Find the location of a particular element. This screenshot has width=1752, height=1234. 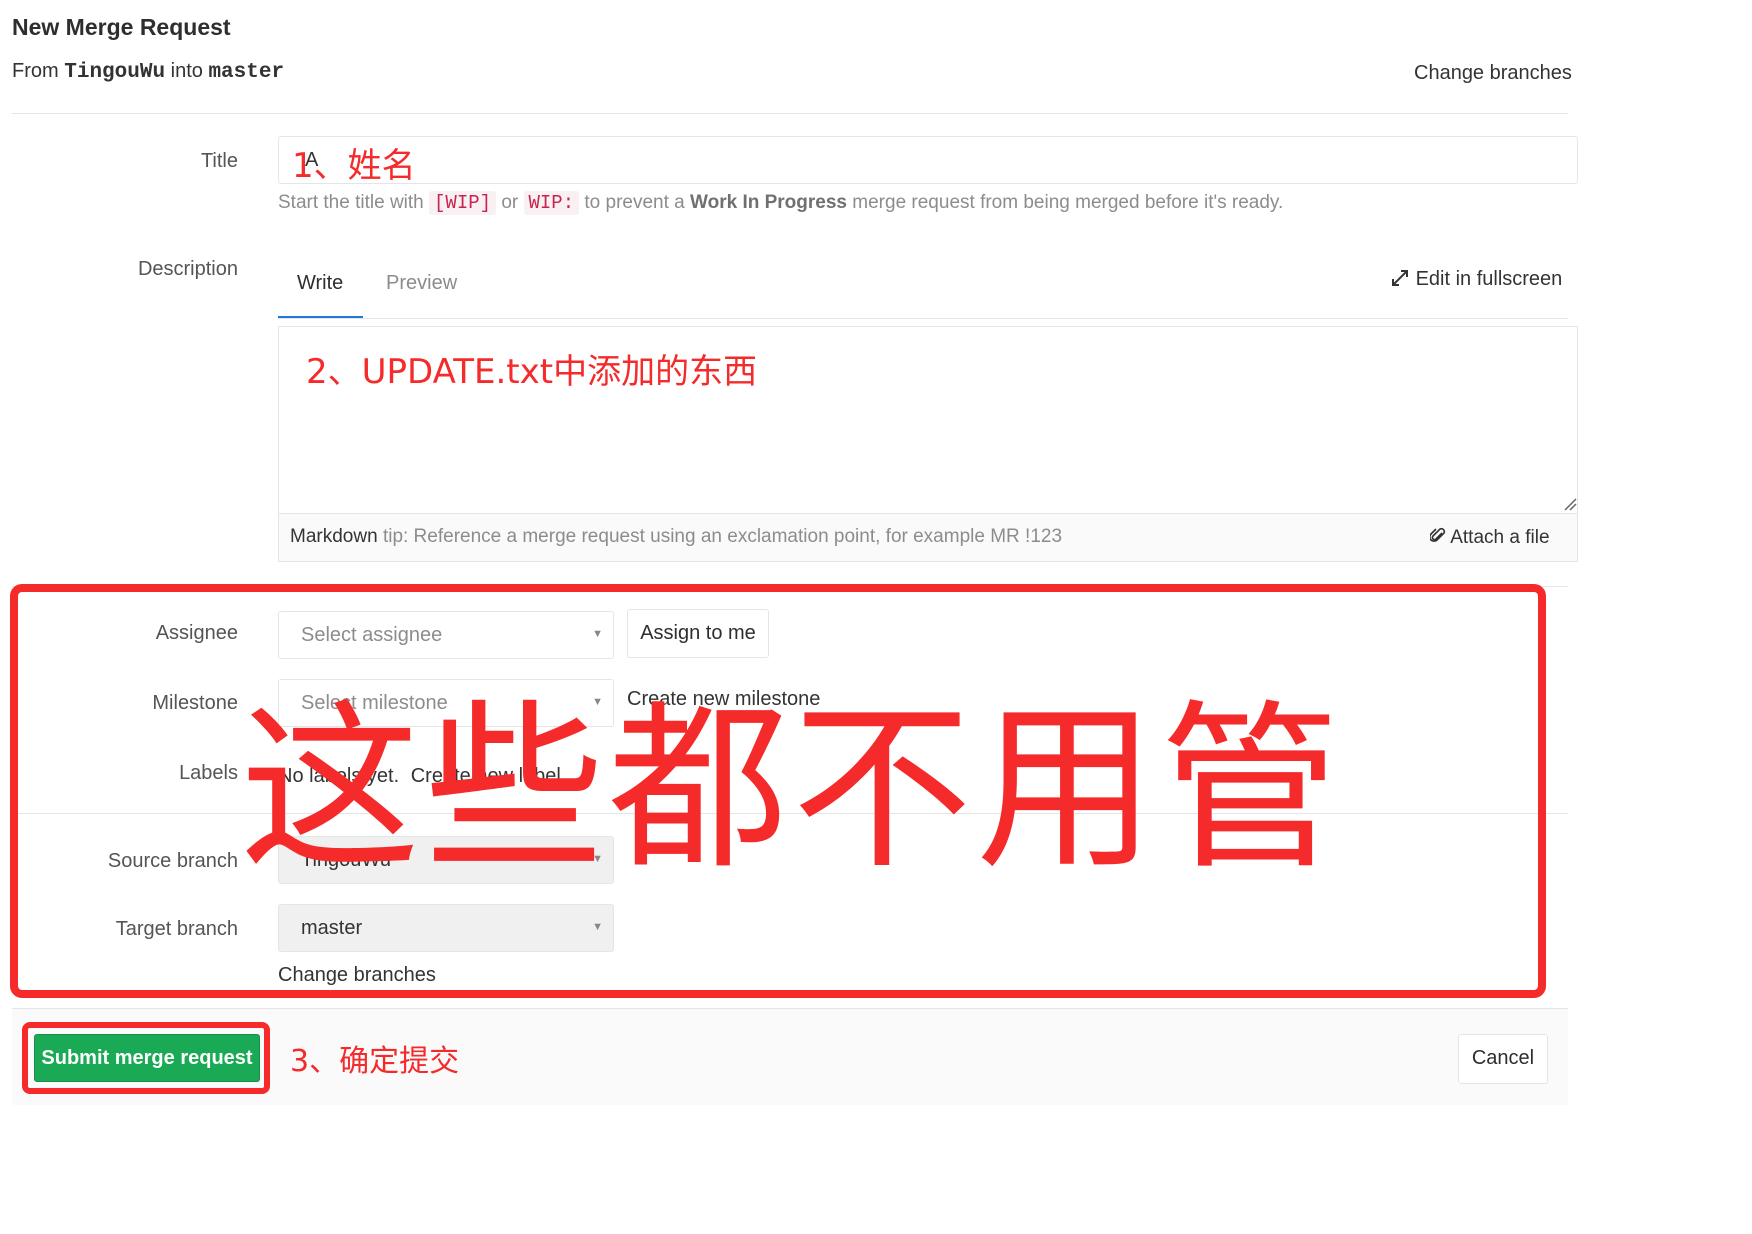

cancel-button: Cancel is located at coordinates (1503, 1059).